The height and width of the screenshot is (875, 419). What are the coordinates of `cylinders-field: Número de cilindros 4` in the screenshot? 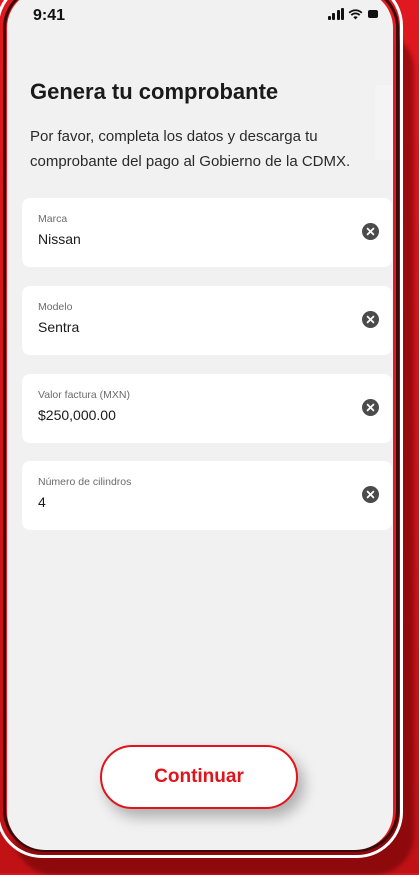 It's located at (207, 495).